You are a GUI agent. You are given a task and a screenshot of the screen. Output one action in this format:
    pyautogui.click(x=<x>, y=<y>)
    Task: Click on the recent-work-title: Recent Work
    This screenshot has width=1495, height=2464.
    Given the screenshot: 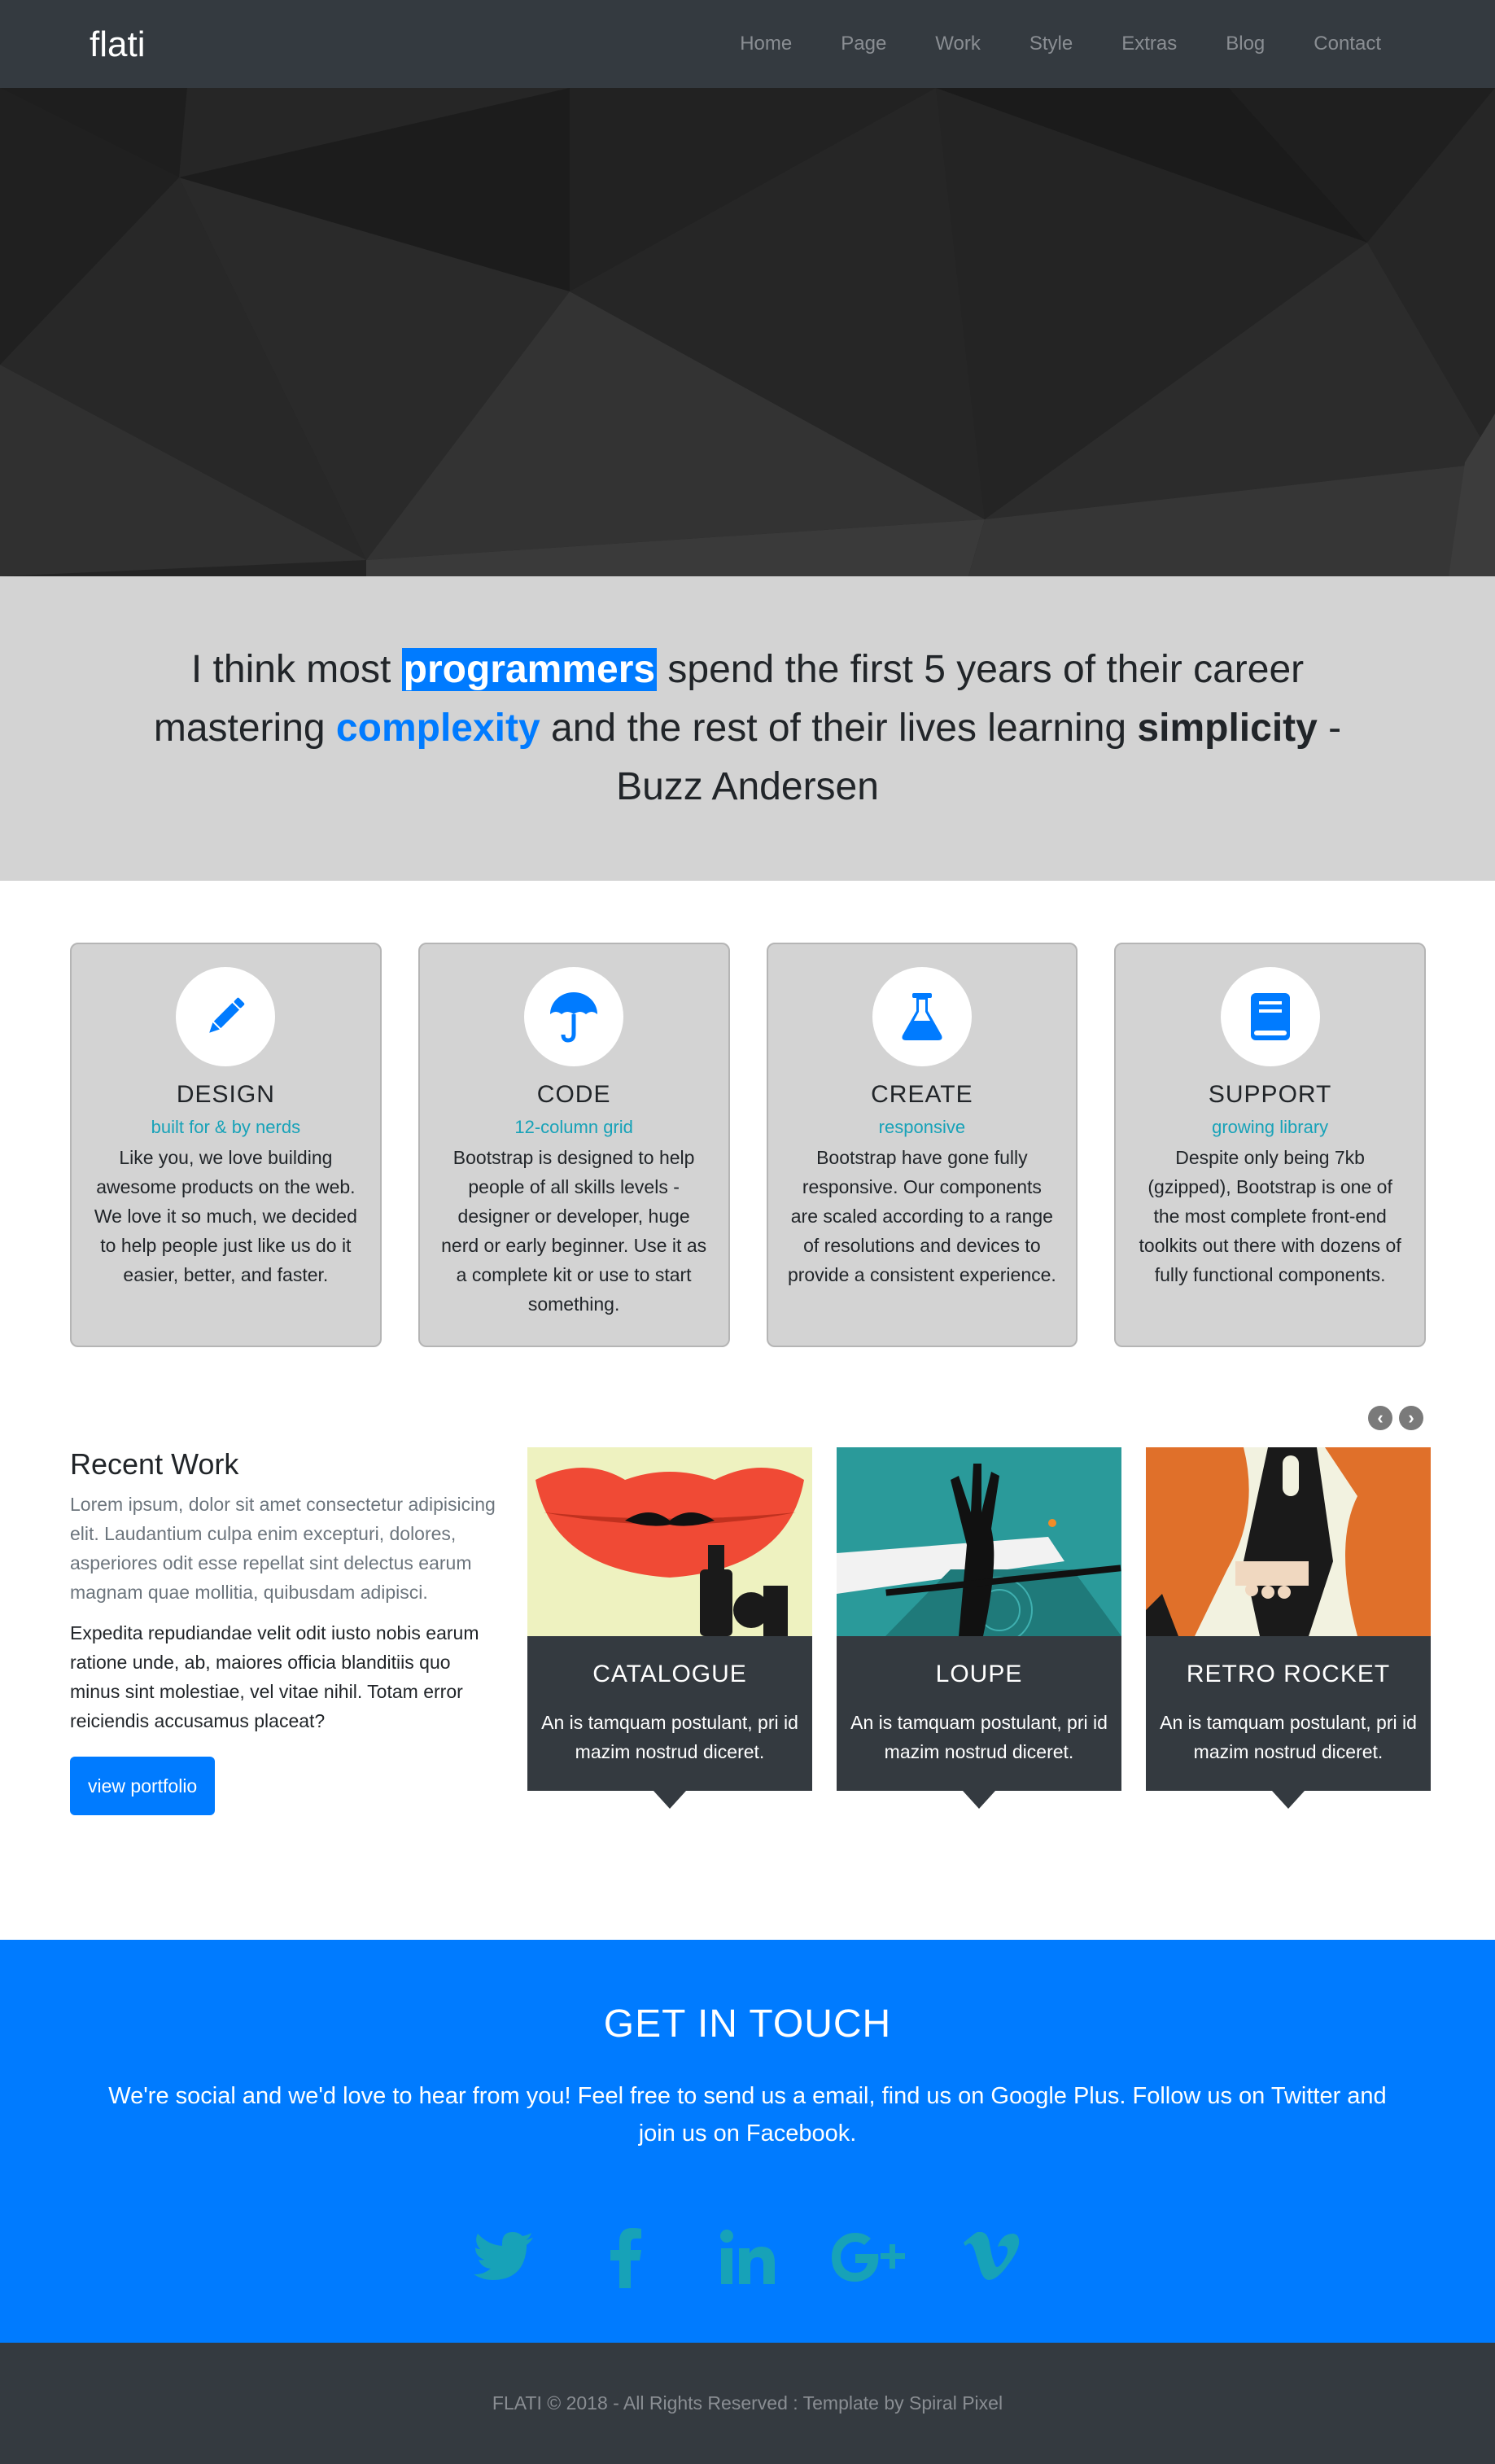 What is the action you would take?
    pyautogui.click(x=154, y=1464)
    